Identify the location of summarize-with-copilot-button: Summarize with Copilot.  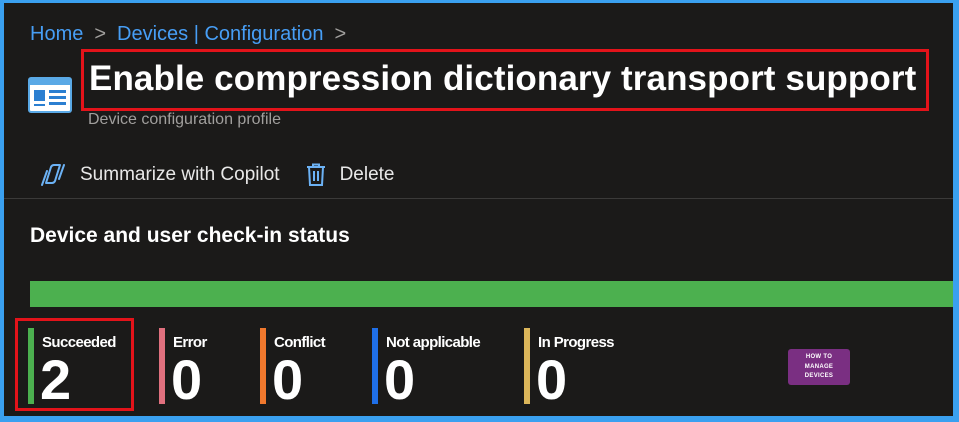
(160, 175).